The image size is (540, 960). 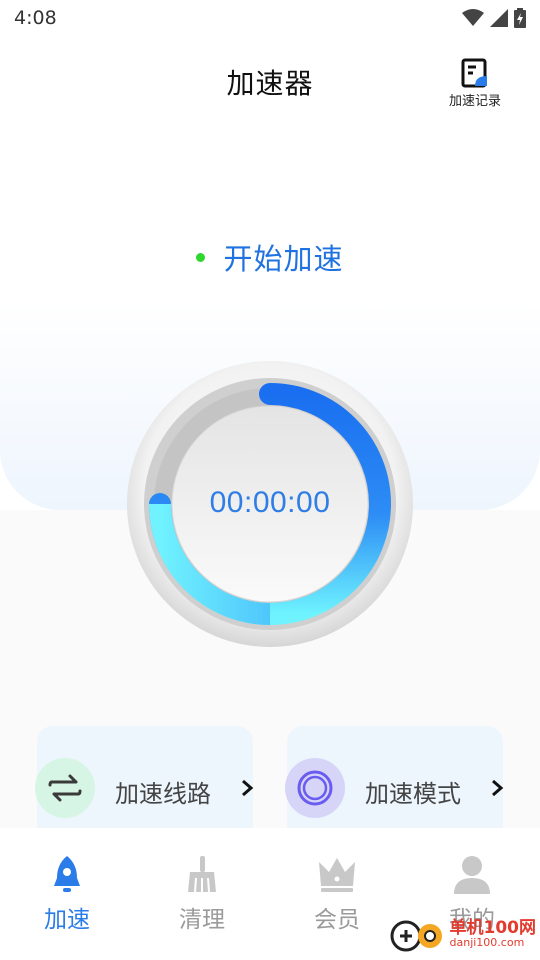 What do you see at coordinates (499, 18) in the screenshot?
I see `signal-icon` at bounding box center [499, 18].